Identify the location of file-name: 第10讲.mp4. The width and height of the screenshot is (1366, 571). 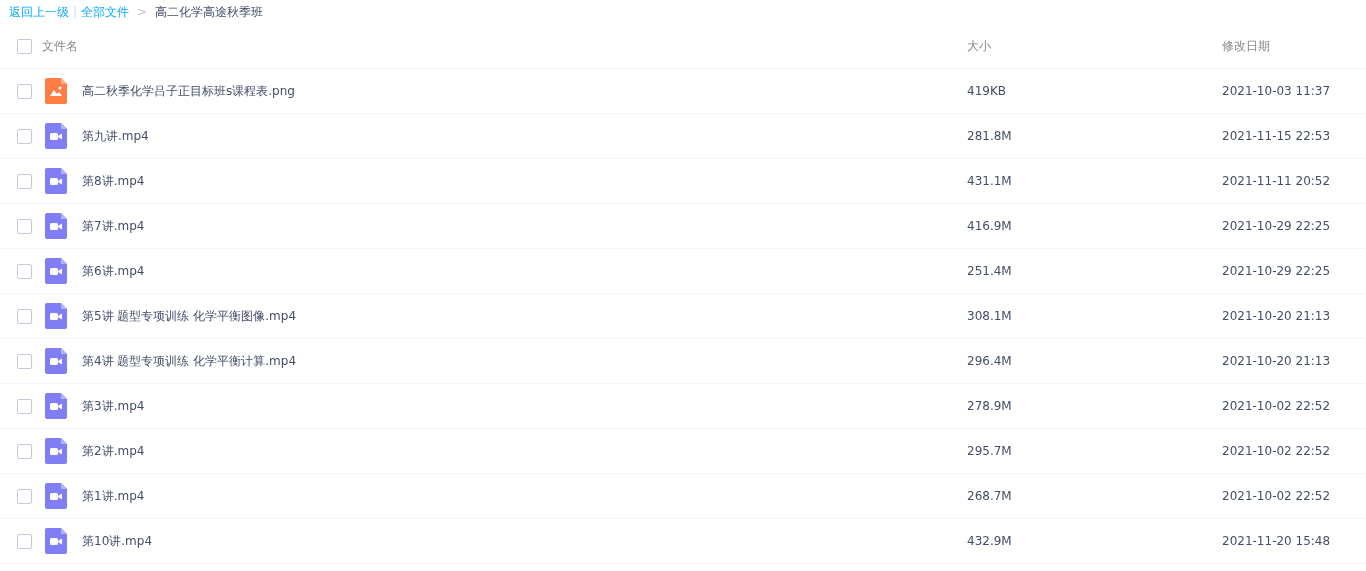
(117, 541).